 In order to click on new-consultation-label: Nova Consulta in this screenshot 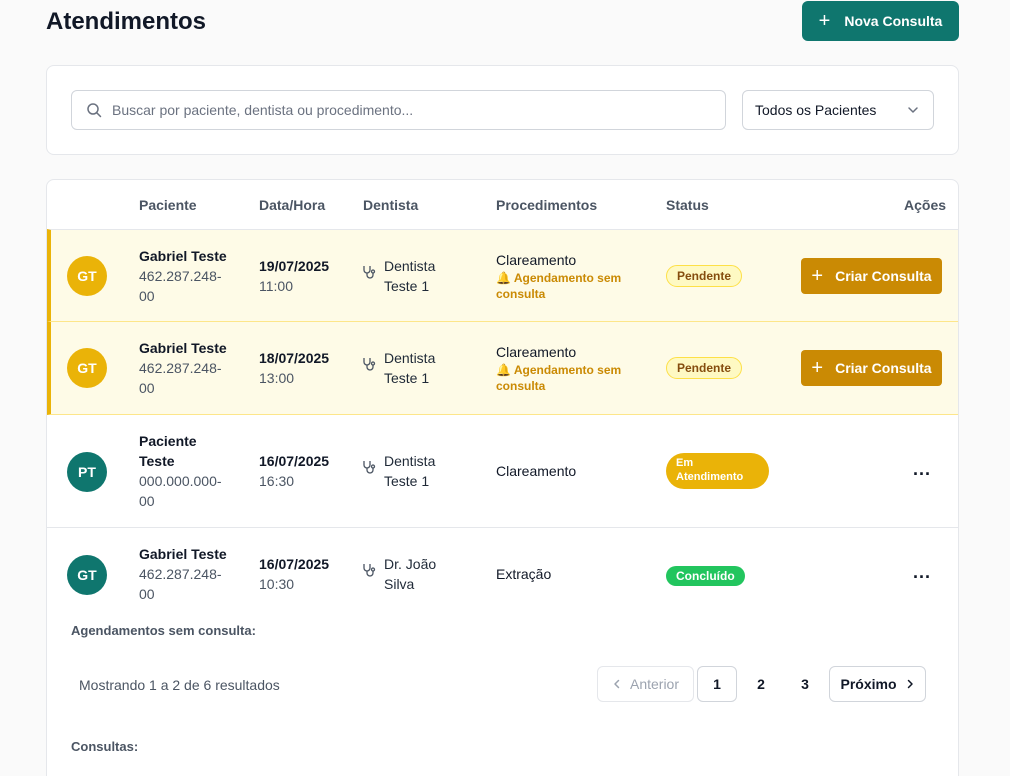, I will do `click(893, 21)`.